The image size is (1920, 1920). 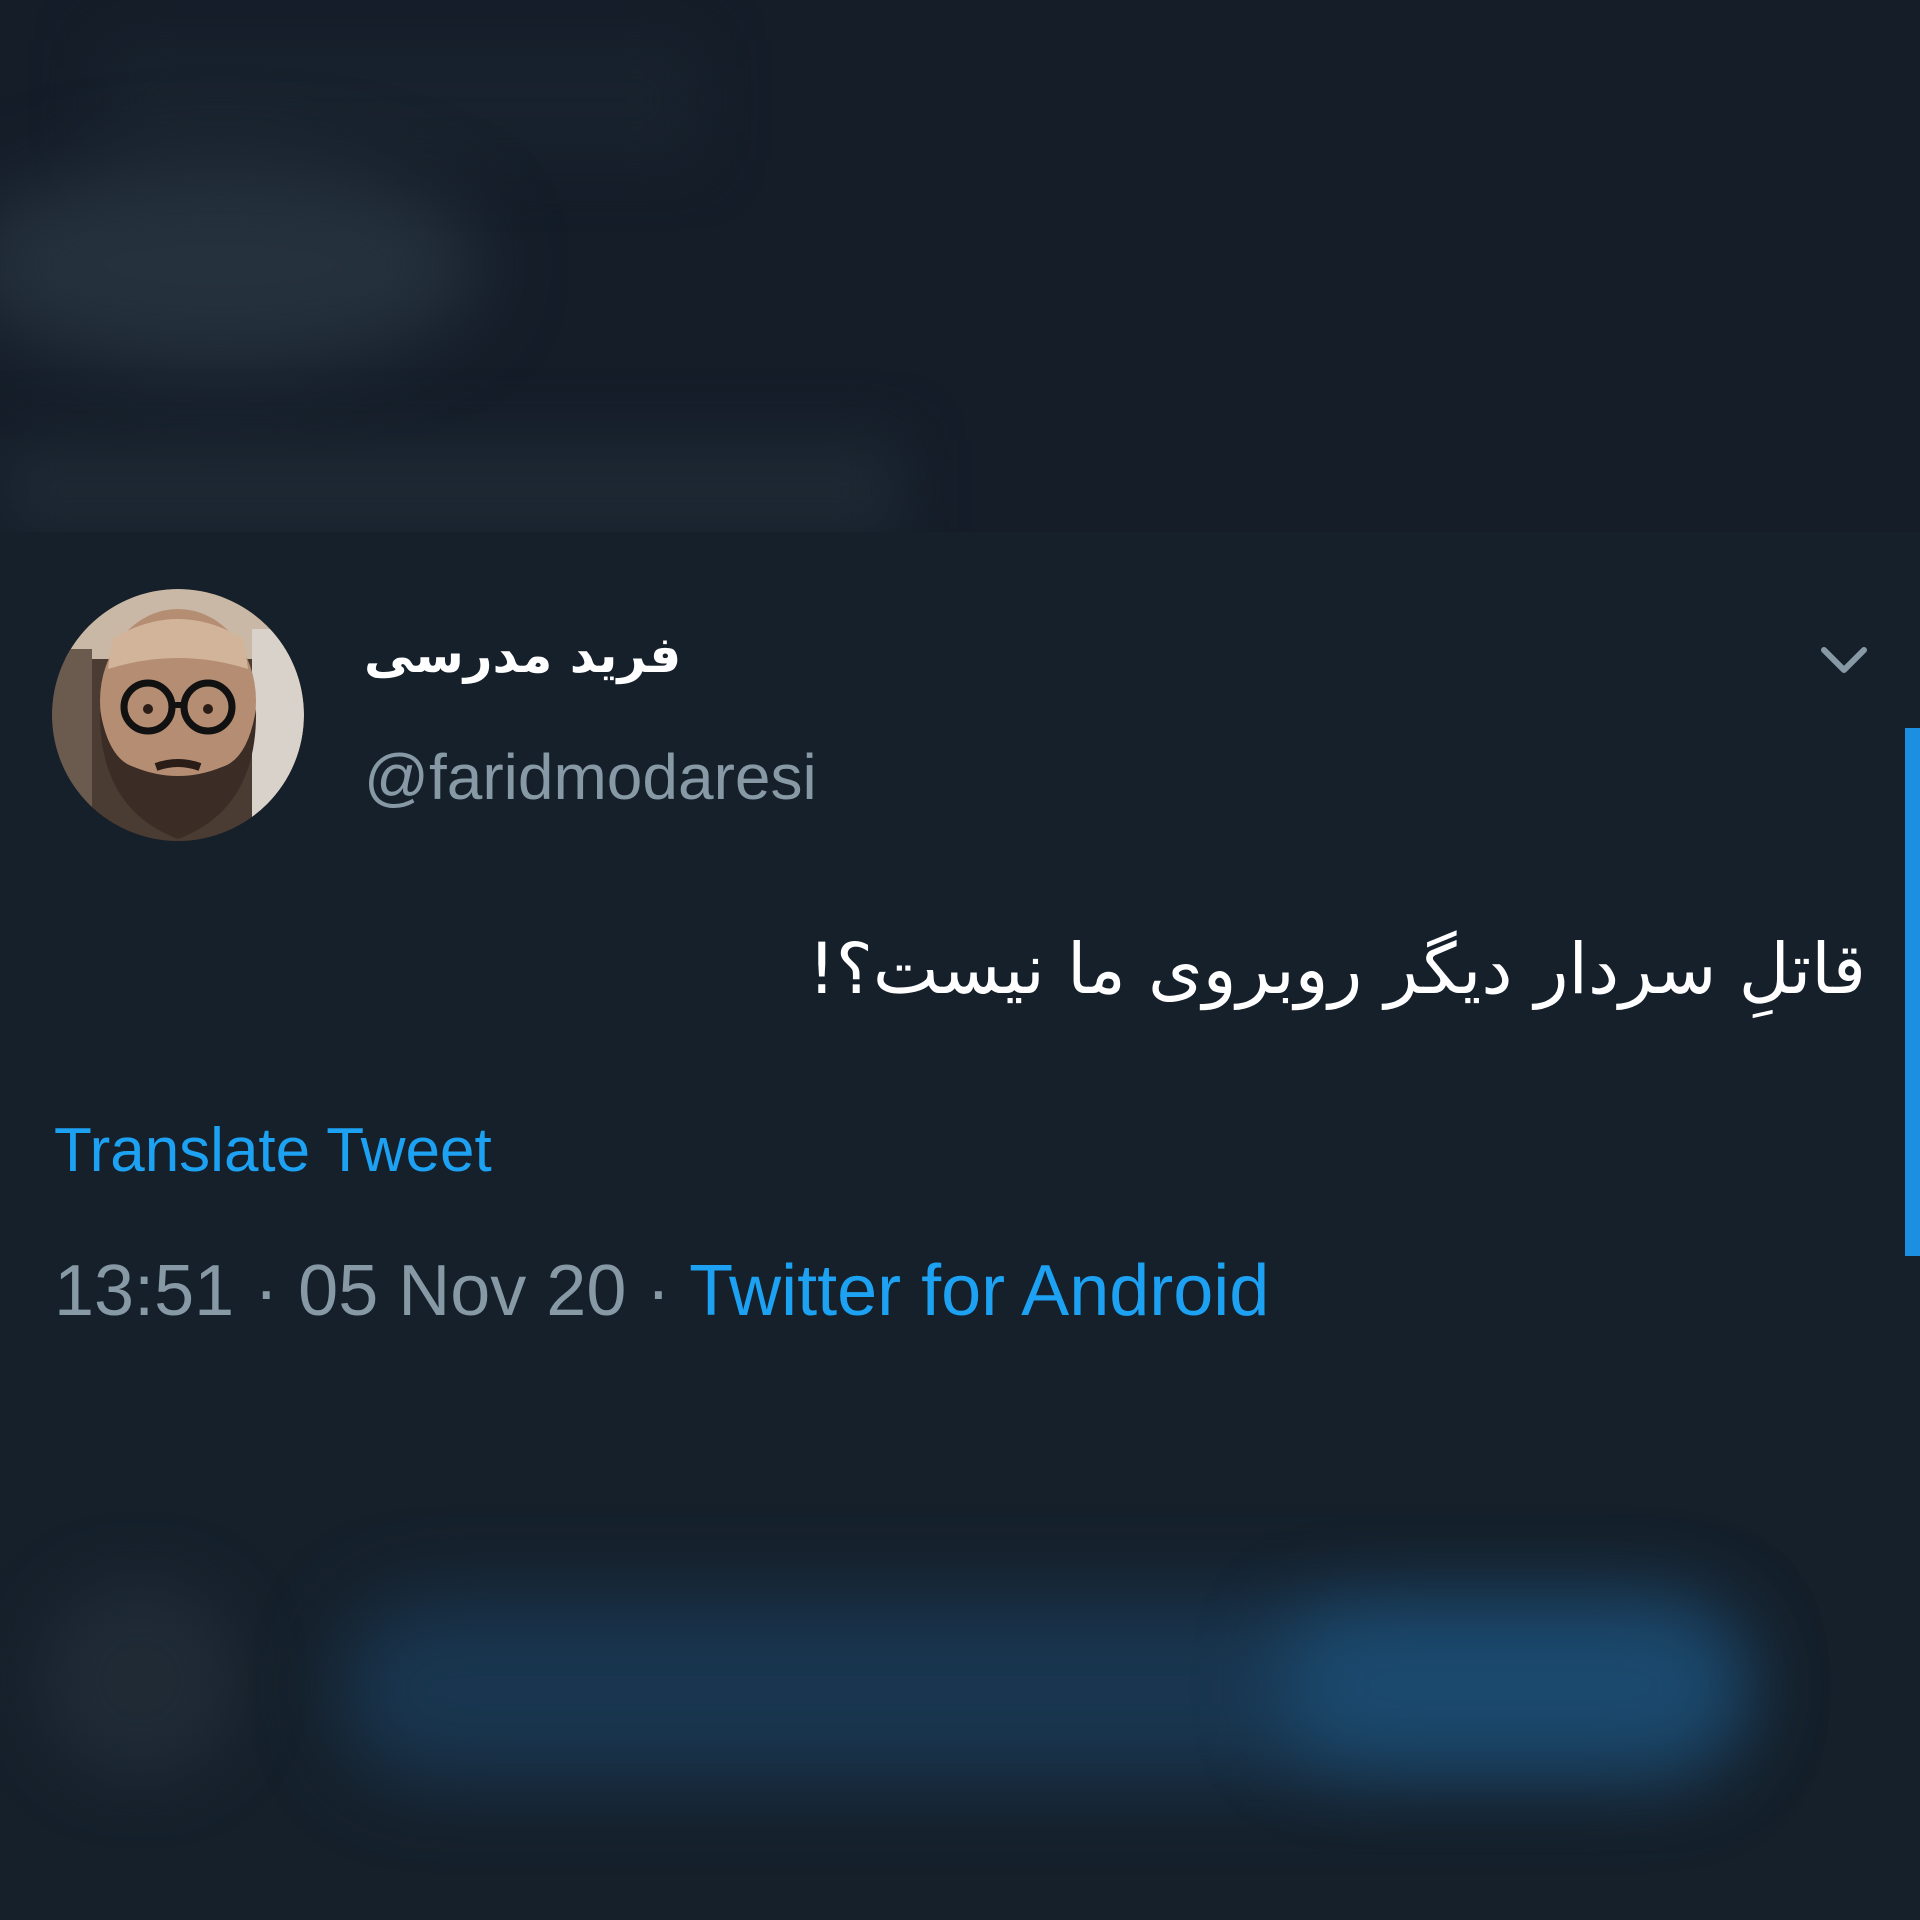 I want to click on user-handle: @faridmodaresi, so click(x=590, y=777).